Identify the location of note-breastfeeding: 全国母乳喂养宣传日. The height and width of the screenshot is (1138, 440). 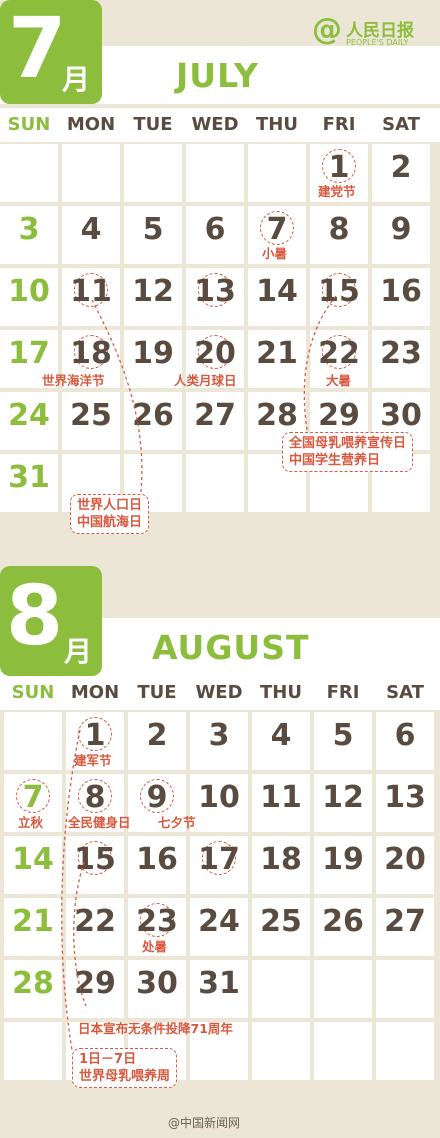
(348, 443).